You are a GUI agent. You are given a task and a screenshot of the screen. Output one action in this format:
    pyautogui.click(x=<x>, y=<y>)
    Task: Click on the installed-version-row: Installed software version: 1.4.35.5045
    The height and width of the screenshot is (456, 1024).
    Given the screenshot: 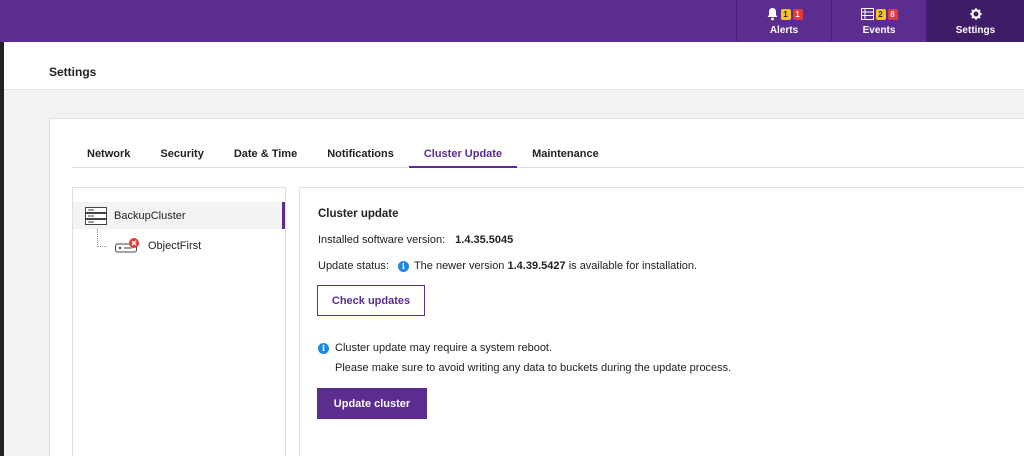 What is the action you would take?
    pyautogui.click(x=415, y=240)
    